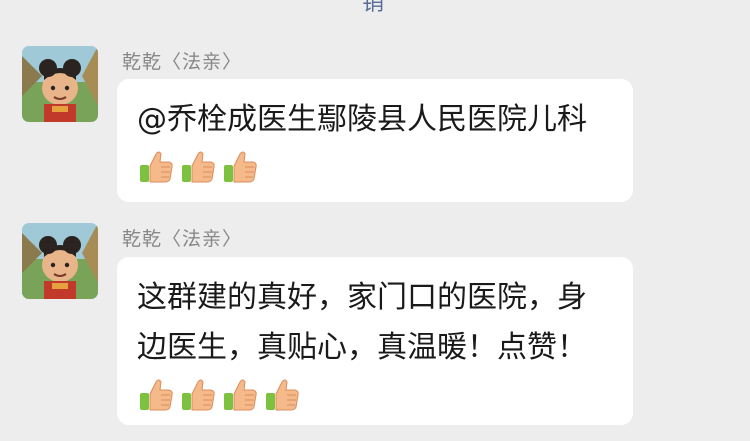 The image size is (750, 441). I want to click on message-text: 边医生，真贴心，真温暖！点赞！, so click(362, 347).